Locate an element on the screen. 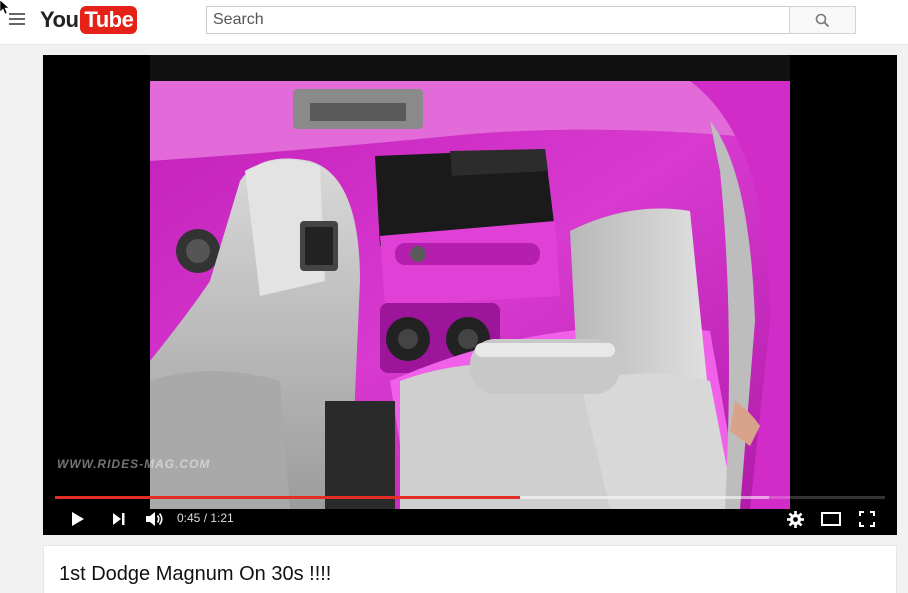 This screenshot has width=908, height=593. video-info-card: 1st Dodge Magnum On 30s !!!! is located at coordinates (470, 569).